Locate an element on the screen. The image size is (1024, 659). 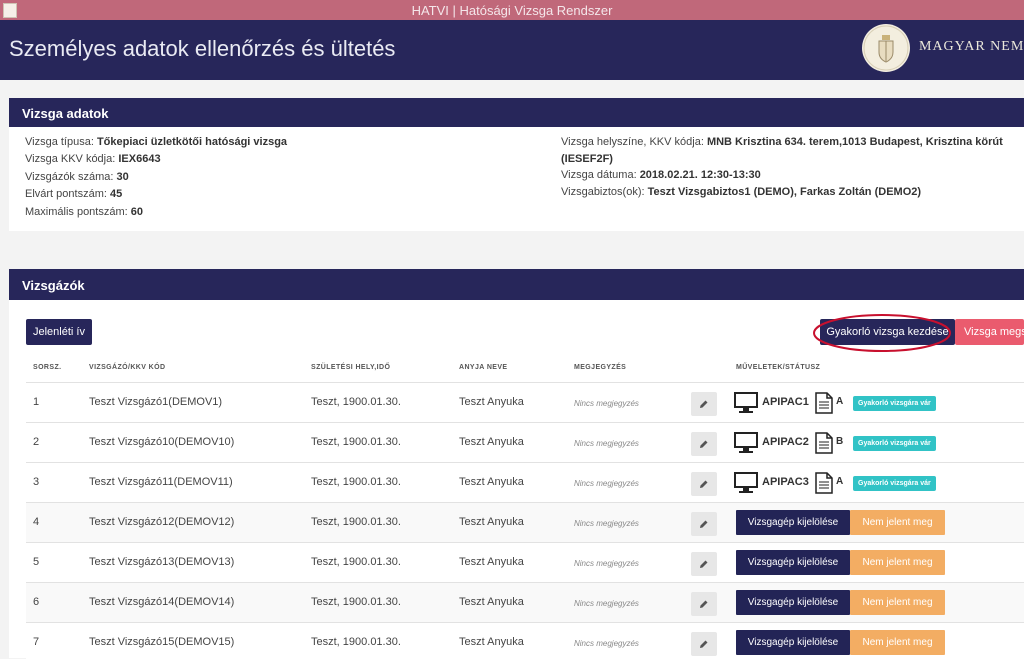
candidates-panel-title: Vizsgázók is located at coordinates (53, 285).